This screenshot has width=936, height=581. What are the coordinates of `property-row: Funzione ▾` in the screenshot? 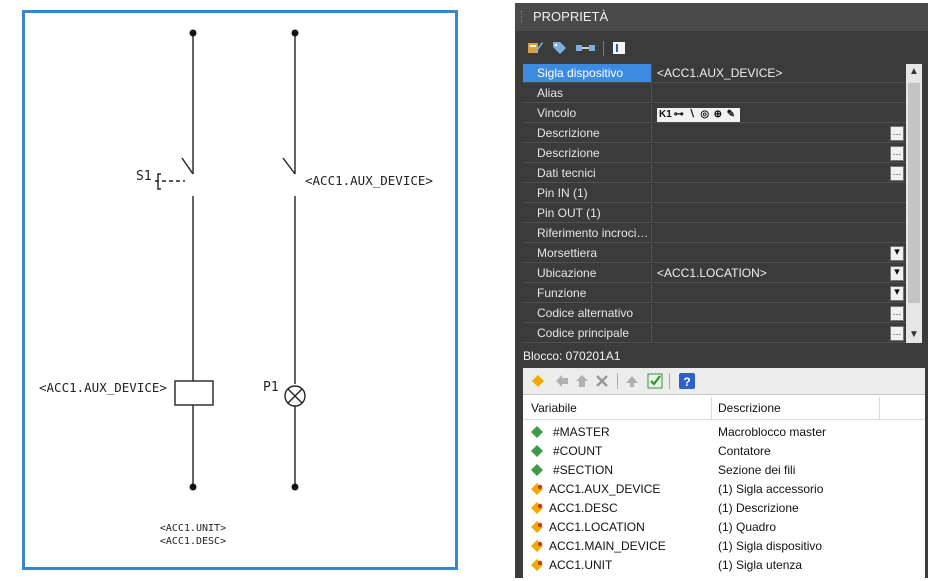 It's located at (714, 294).